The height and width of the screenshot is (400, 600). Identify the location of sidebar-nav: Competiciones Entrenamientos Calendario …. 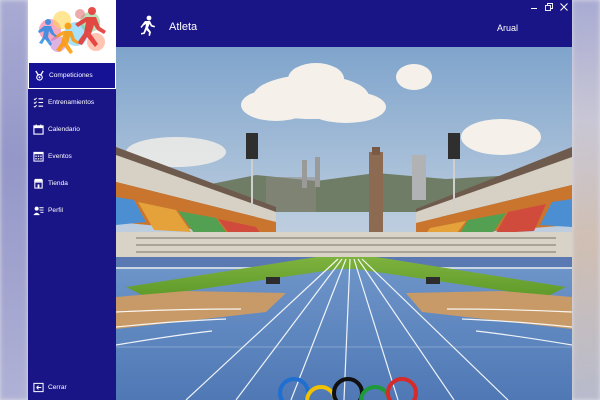
(72, 143).